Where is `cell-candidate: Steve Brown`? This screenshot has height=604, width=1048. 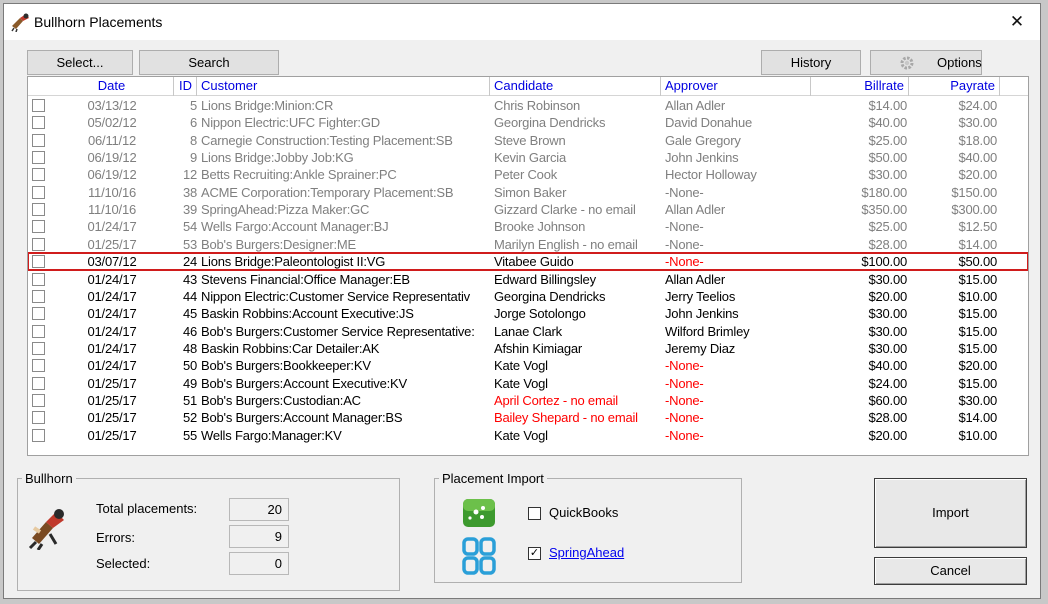 cell-candidate: Steve Brown is located at coordinates (530, 140).